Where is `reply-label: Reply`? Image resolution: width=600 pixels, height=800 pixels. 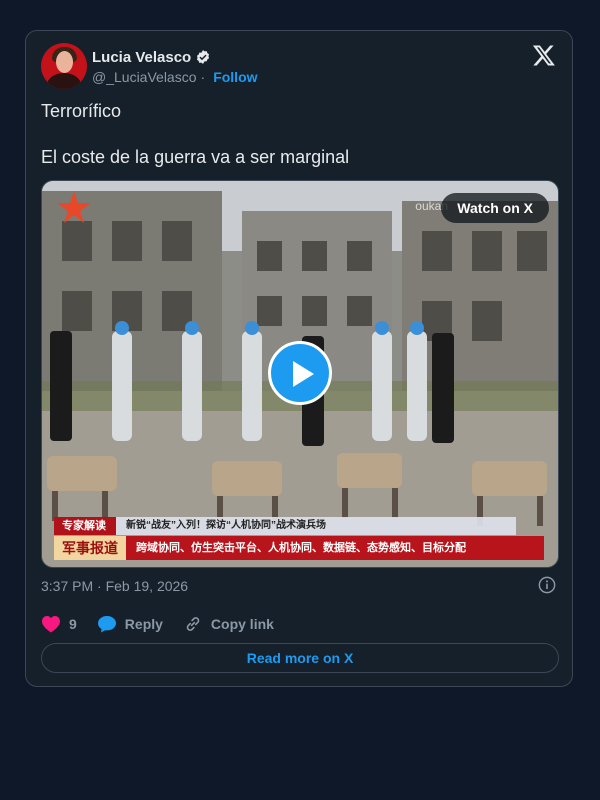
reply-label: Reply is located at coordinates (143, 624).